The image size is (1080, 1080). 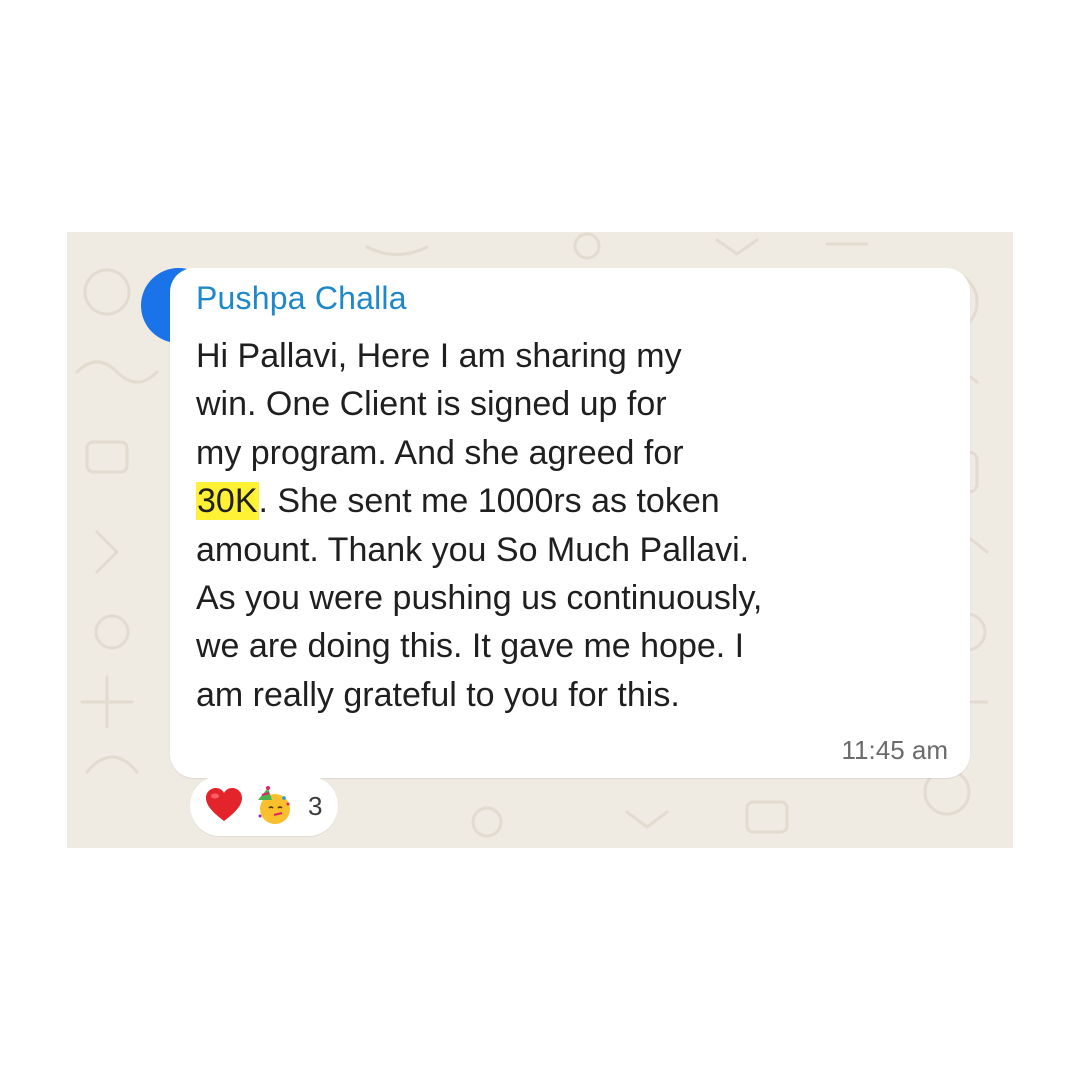 I want to click on message-line: 30K. She sent me 1000rs as token, so click(x=526, y=501).